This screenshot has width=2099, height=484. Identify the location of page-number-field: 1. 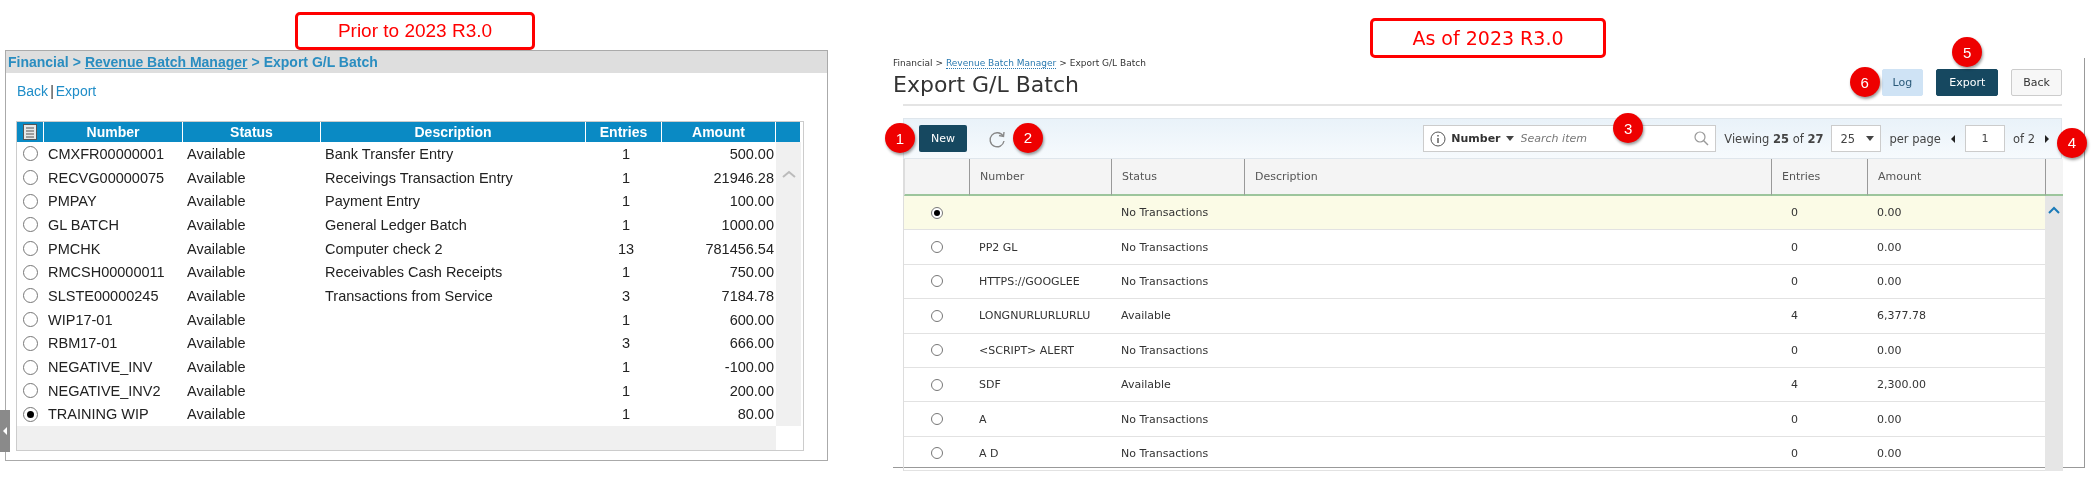
(1984, 138).